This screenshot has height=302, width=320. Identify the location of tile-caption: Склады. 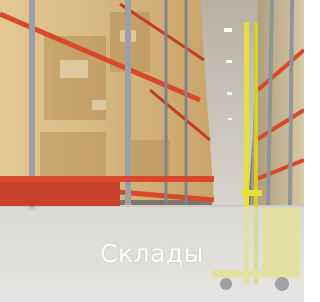
(152, 253).